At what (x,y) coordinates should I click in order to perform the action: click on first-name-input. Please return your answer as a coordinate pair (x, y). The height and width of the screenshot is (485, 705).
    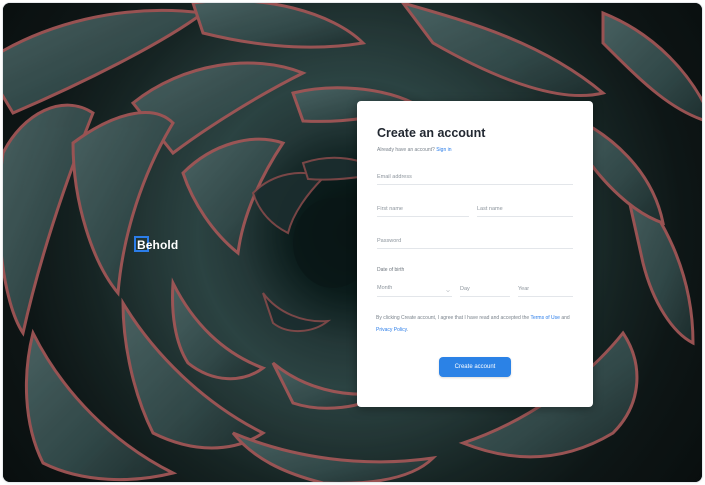
    Looking at the image, I should click on (423, 208).